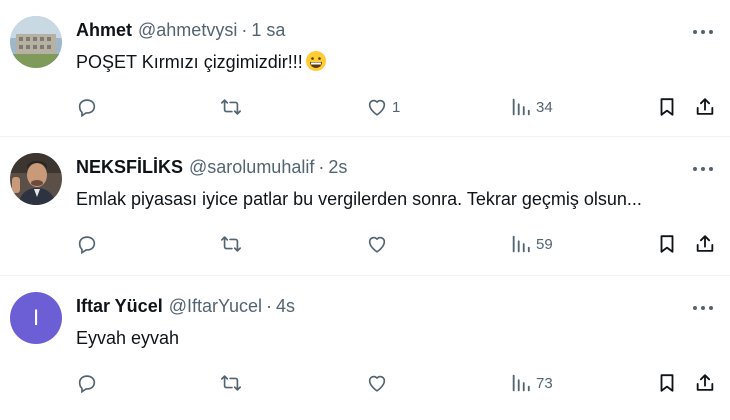  I want to click on tweet-header: NEKSFİLİKS @sarolumuhalif · 2s, so click(373, 167).